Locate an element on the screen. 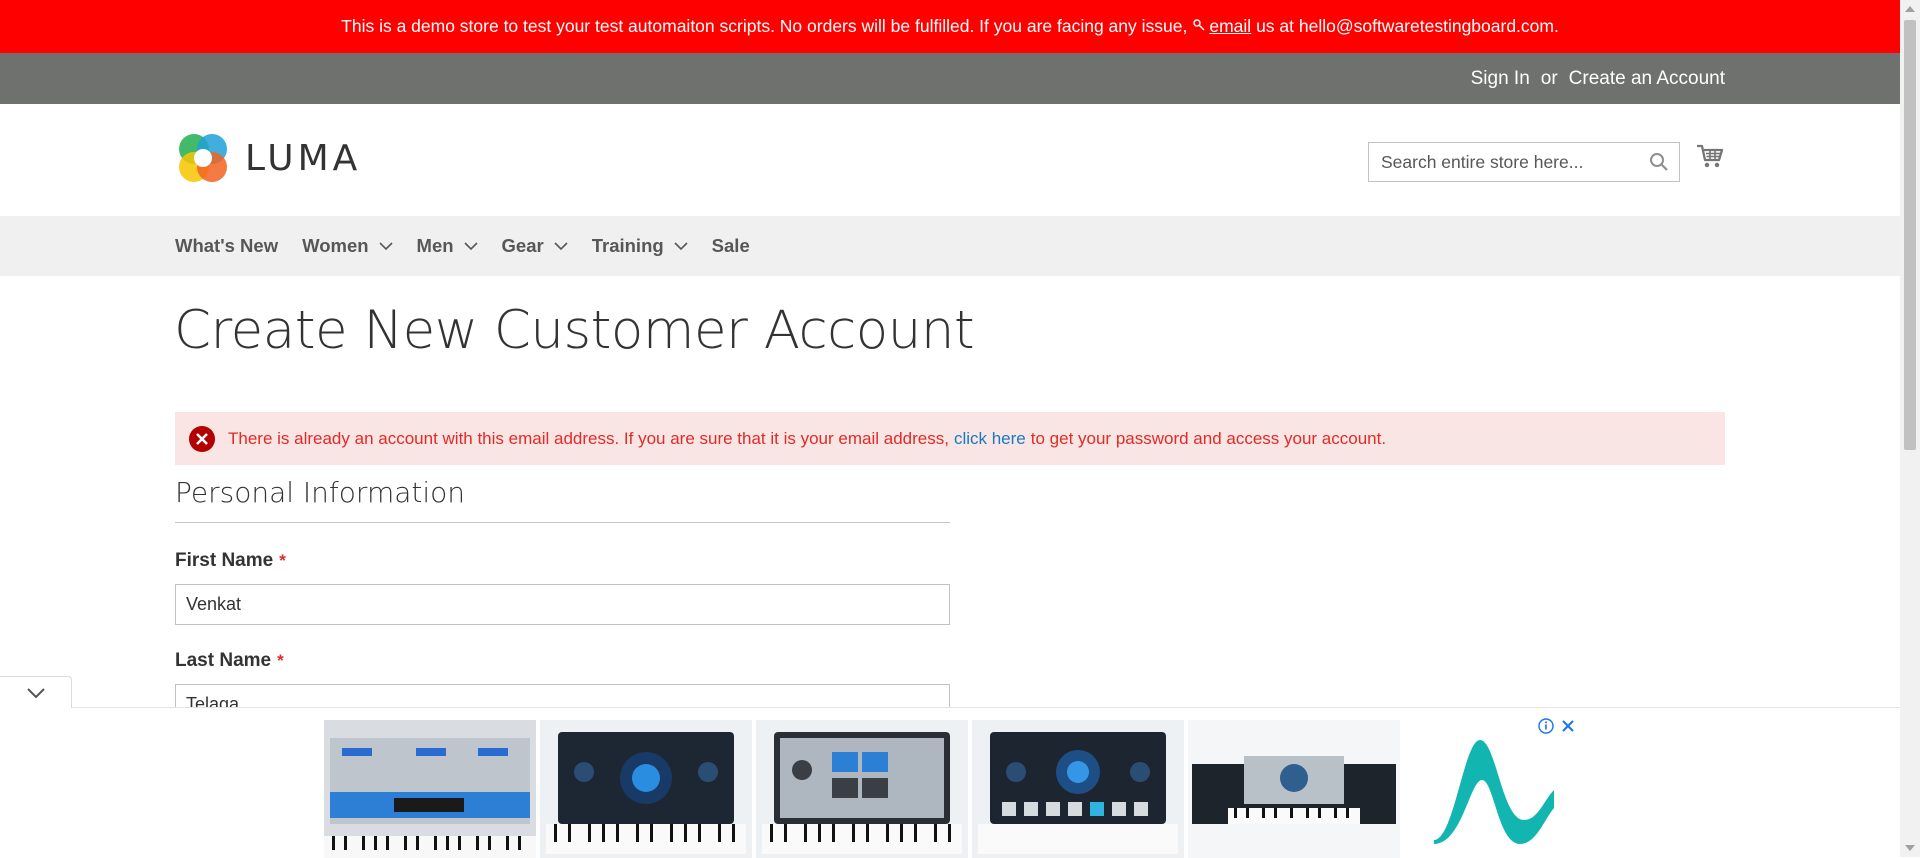  logo-text: LUMA is located at coordinates (303, 158).